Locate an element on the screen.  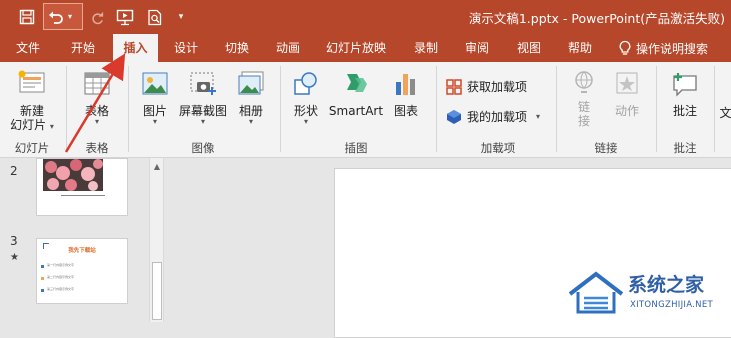
new-slide-button: 新建 幻灯片 ▾ is located at coordinates (32, 101).